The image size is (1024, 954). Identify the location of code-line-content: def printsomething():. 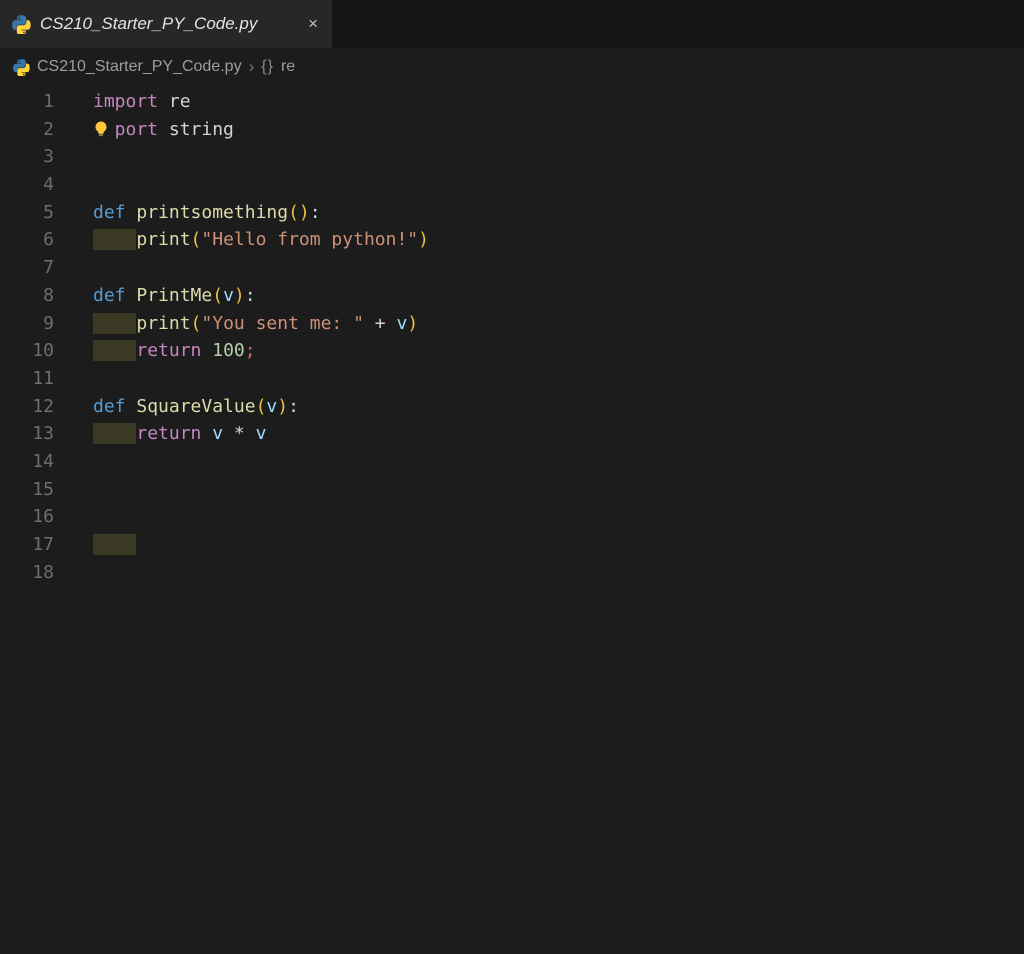
(539, 213).